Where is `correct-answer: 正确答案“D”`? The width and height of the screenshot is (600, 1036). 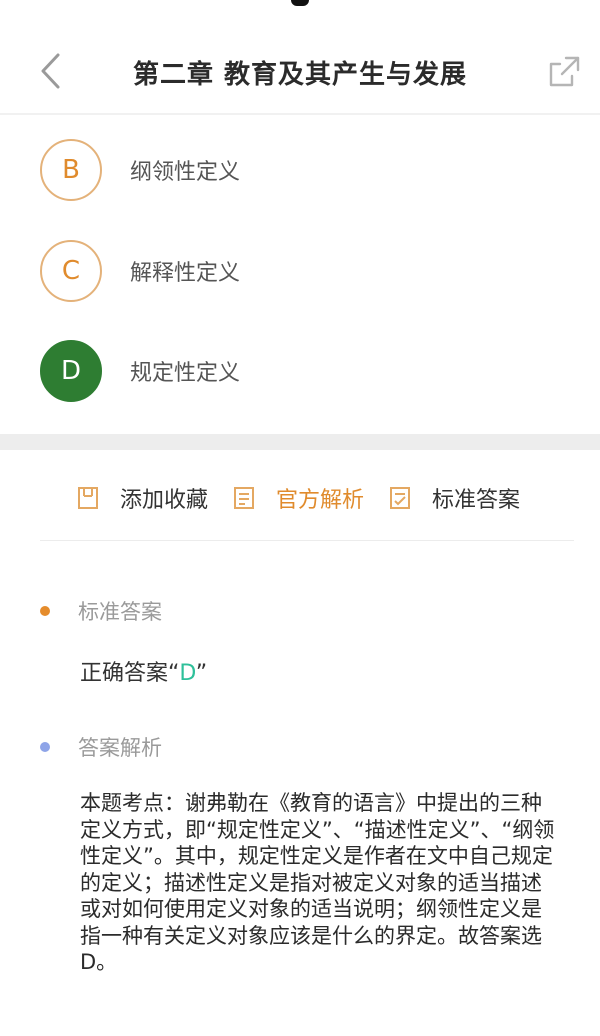 correct-answer: 正确答案“D” is located at coordinates (143, 671).